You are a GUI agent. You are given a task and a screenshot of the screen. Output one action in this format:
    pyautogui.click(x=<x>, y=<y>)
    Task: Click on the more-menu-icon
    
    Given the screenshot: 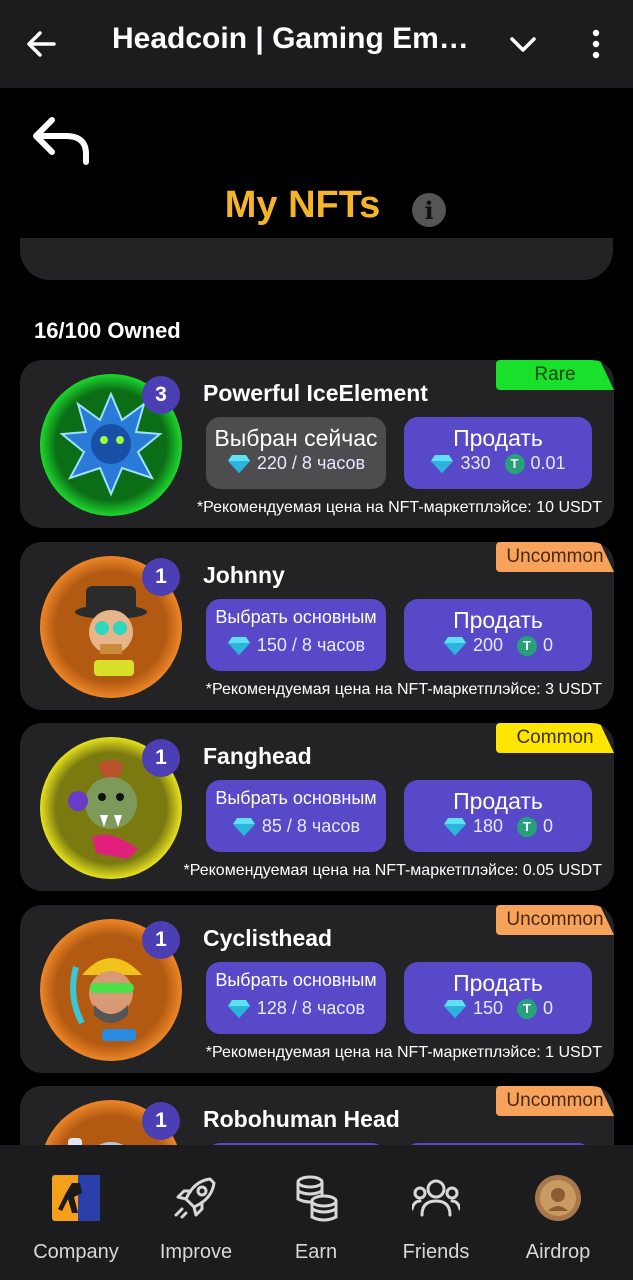 What is the action you would take?
    pyautogui.click(x=596, y=44)
    